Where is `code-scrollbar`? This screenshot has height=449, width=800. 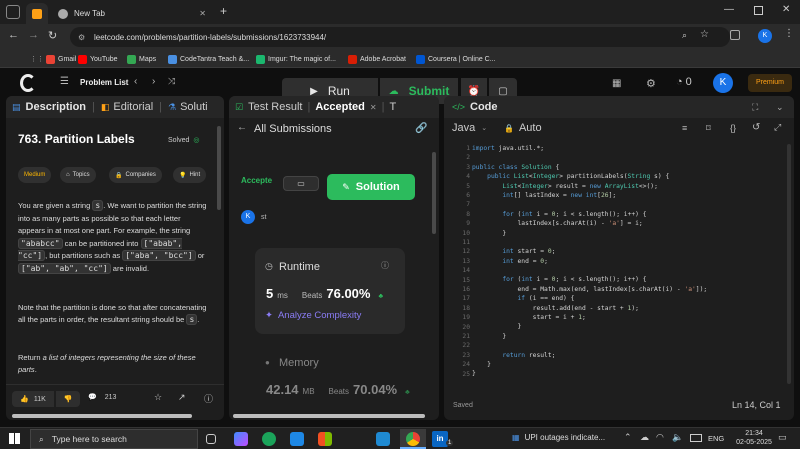 code-scrollbar is located at coordinates (789, 264).